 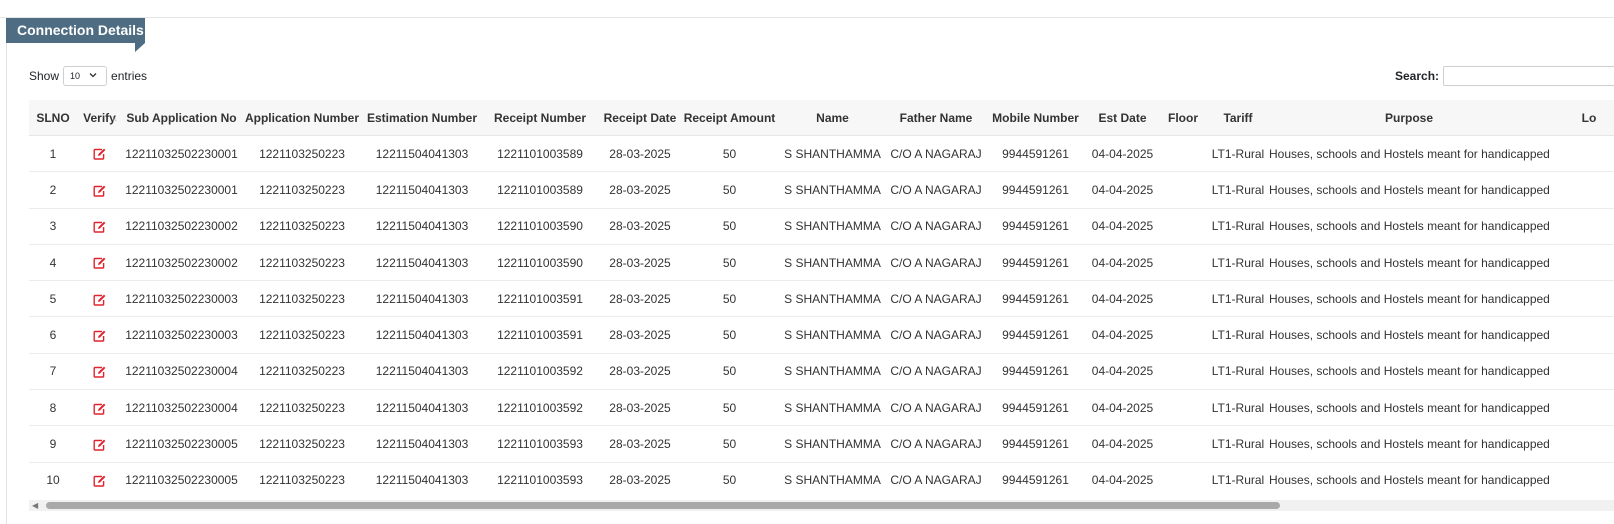 What do you see at coordinates (53, 480) in the screenshot?
I see `table-cell: 10` at bounding box center [53, 480].